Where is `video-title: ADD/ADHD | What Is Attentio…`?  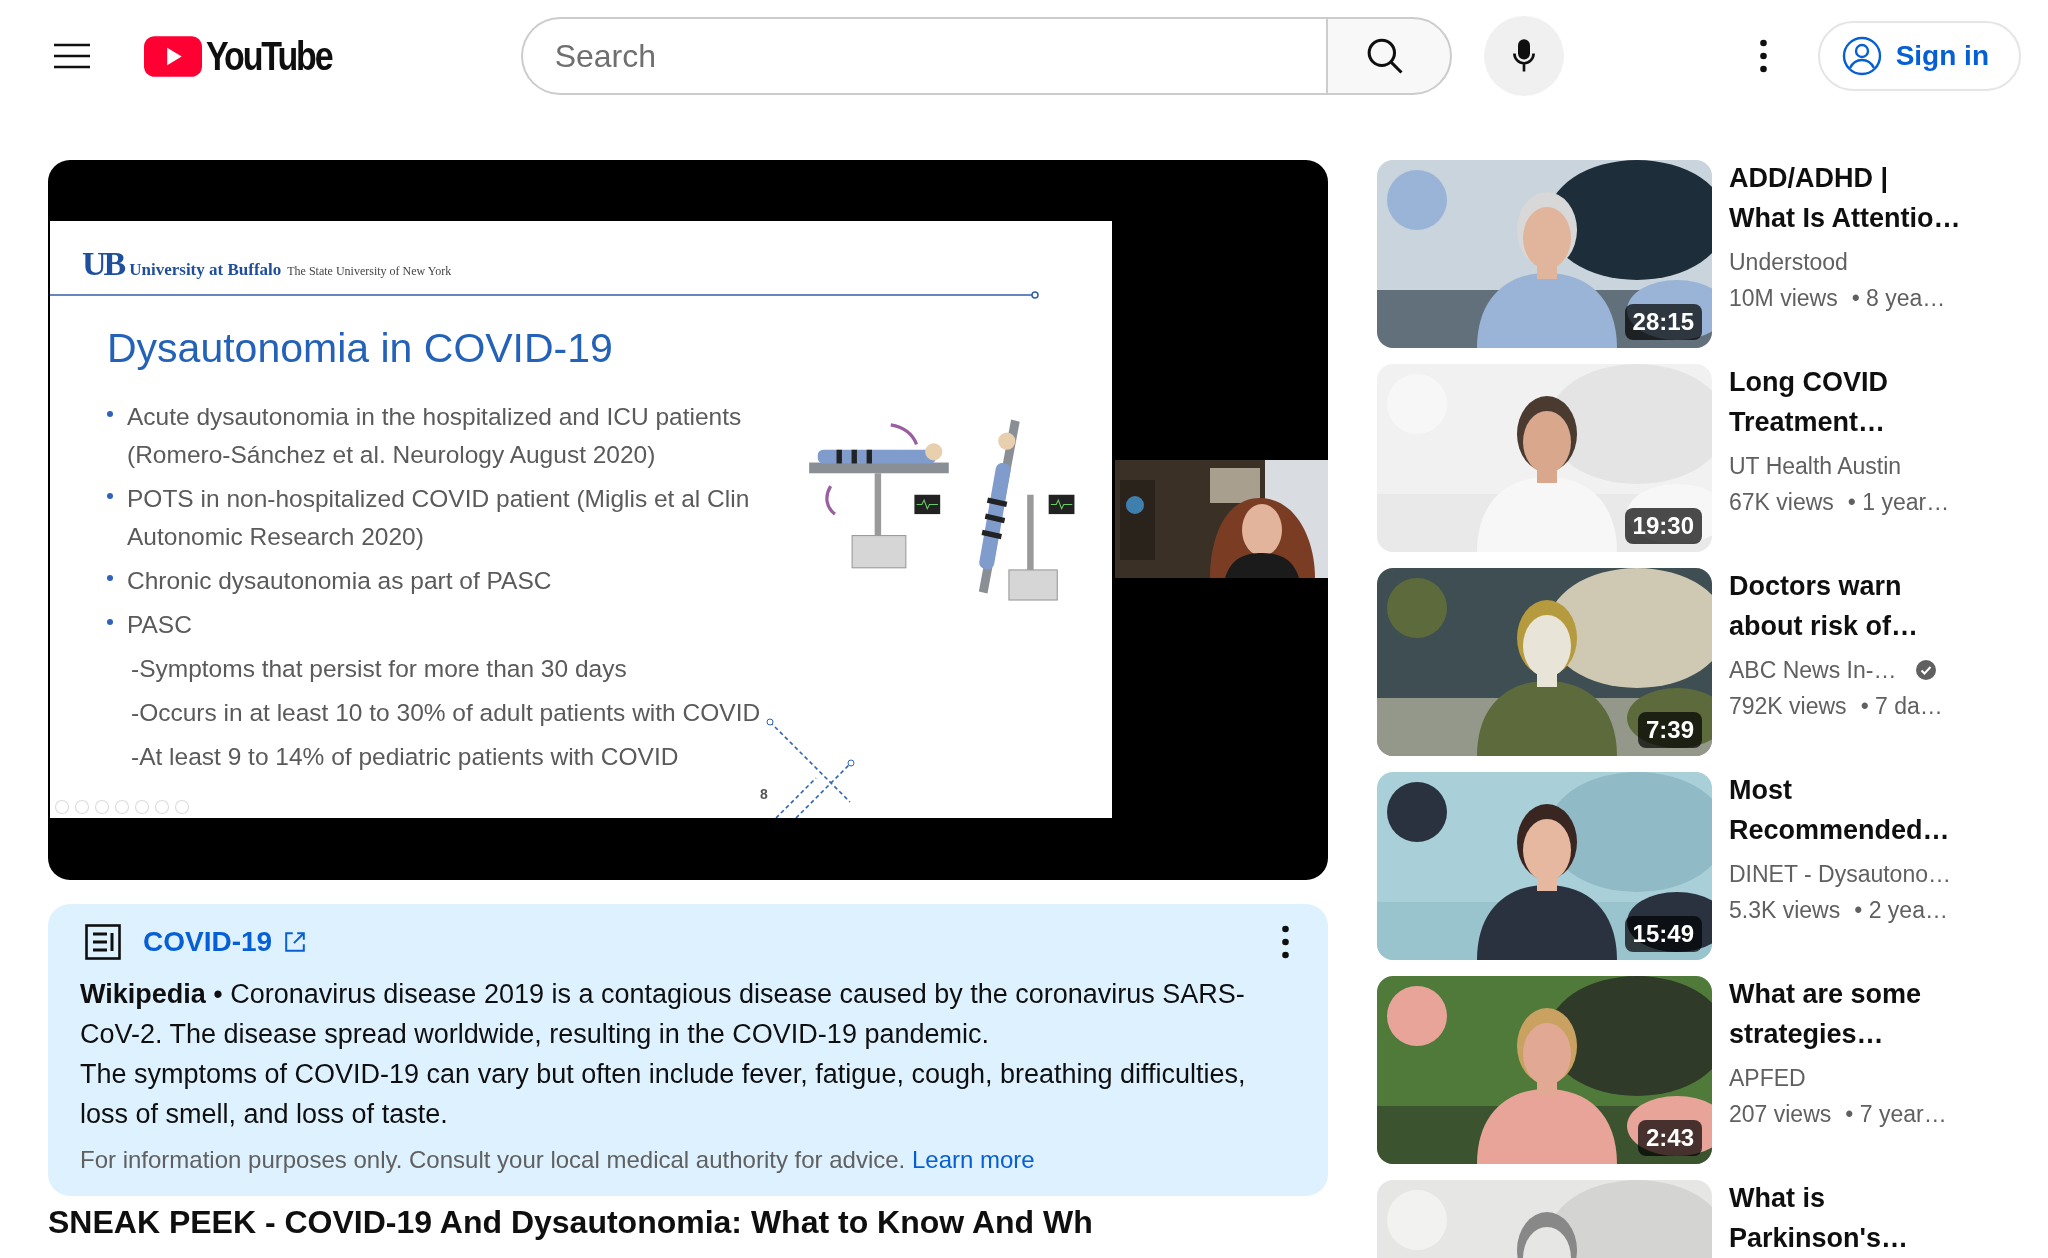
video-title: ADD/ADHD | What Is Attentio… is located at coordinates (1844, 198).